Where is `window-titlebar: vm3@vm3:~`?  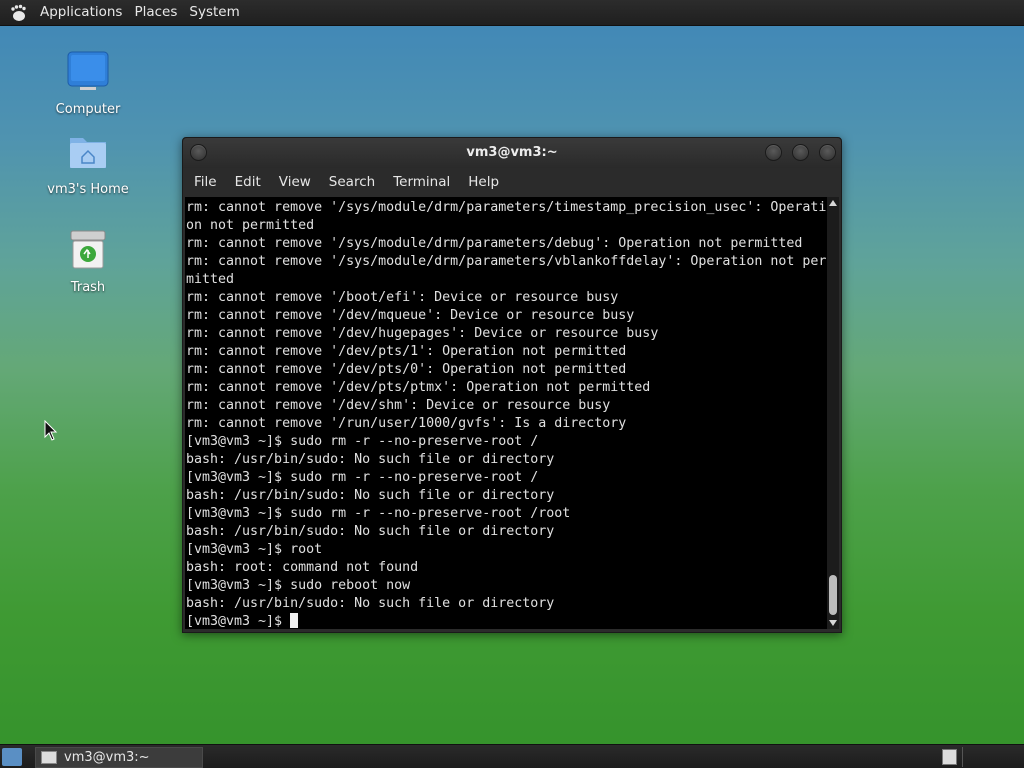
window-titlebar: vm3@vm3:~ is located at coordinates (512, 153).